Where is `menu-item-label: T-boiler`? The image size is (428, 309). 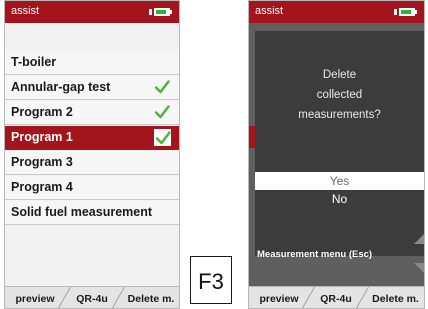 menu-item-label: T-boiler is located at coordinates (34, 62).